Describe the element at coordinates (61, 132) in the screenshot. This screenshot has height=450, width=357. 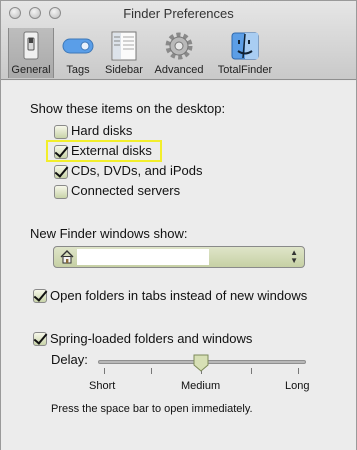
I see `hard-disks-checkbox` at that location.